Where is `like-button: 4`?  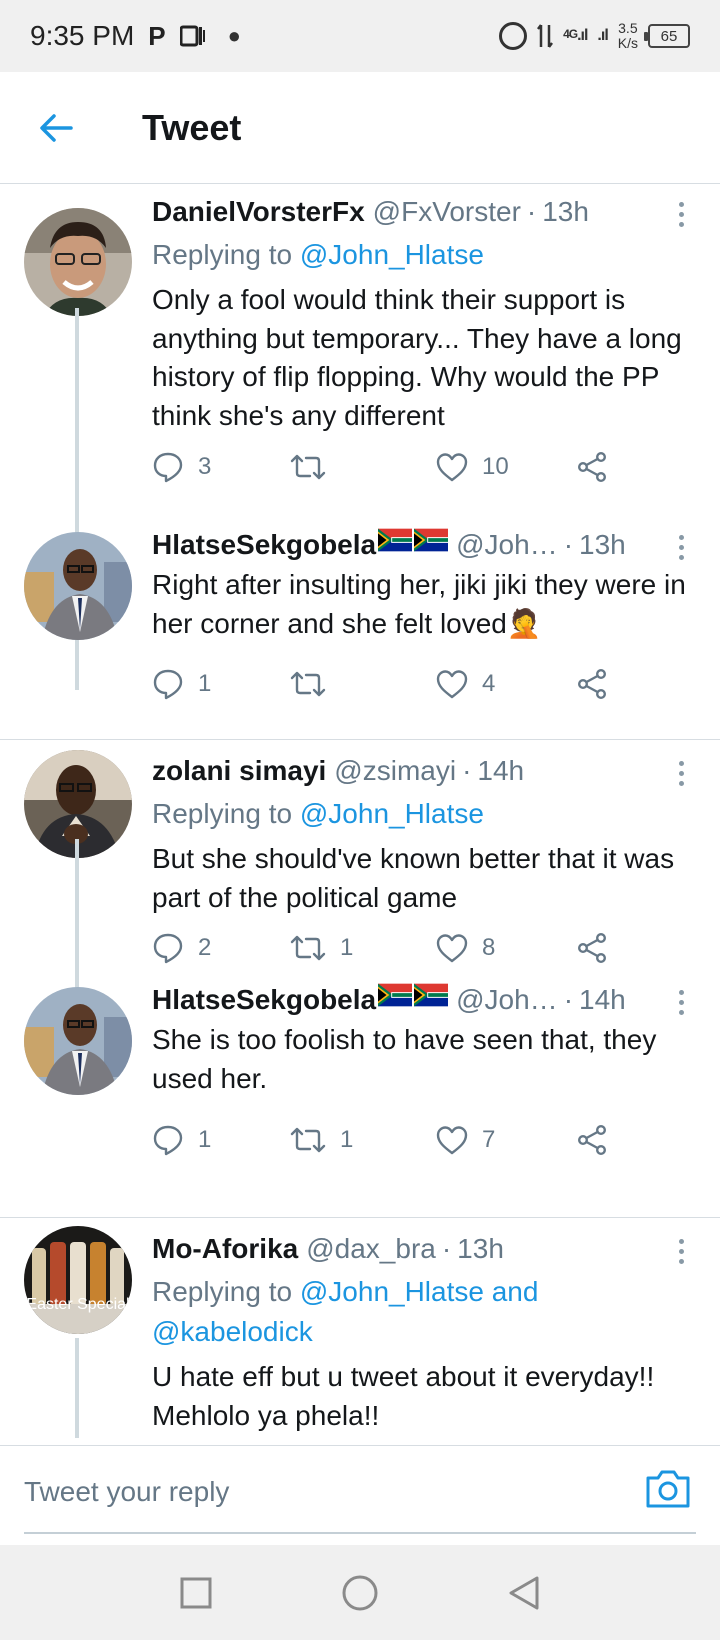
like-button: 4 is located at coordinates (465, 684).